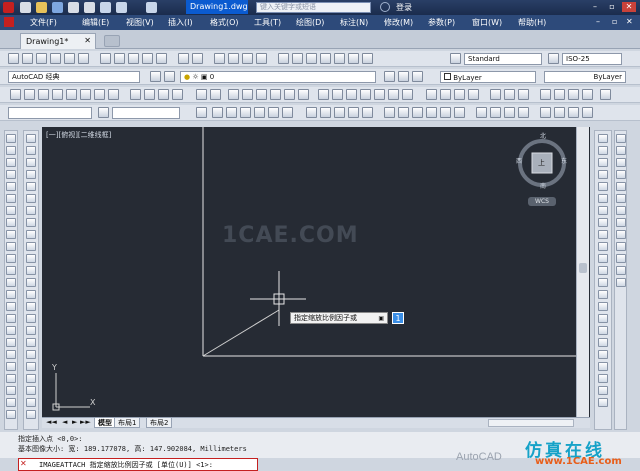  I want to click on surface-trim-icon, so click(445, 112).